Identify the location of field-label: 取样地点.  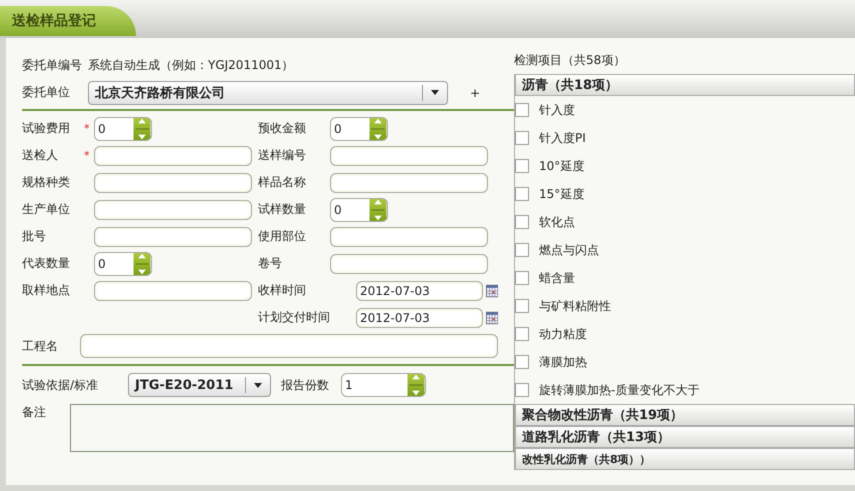
(46, 290).